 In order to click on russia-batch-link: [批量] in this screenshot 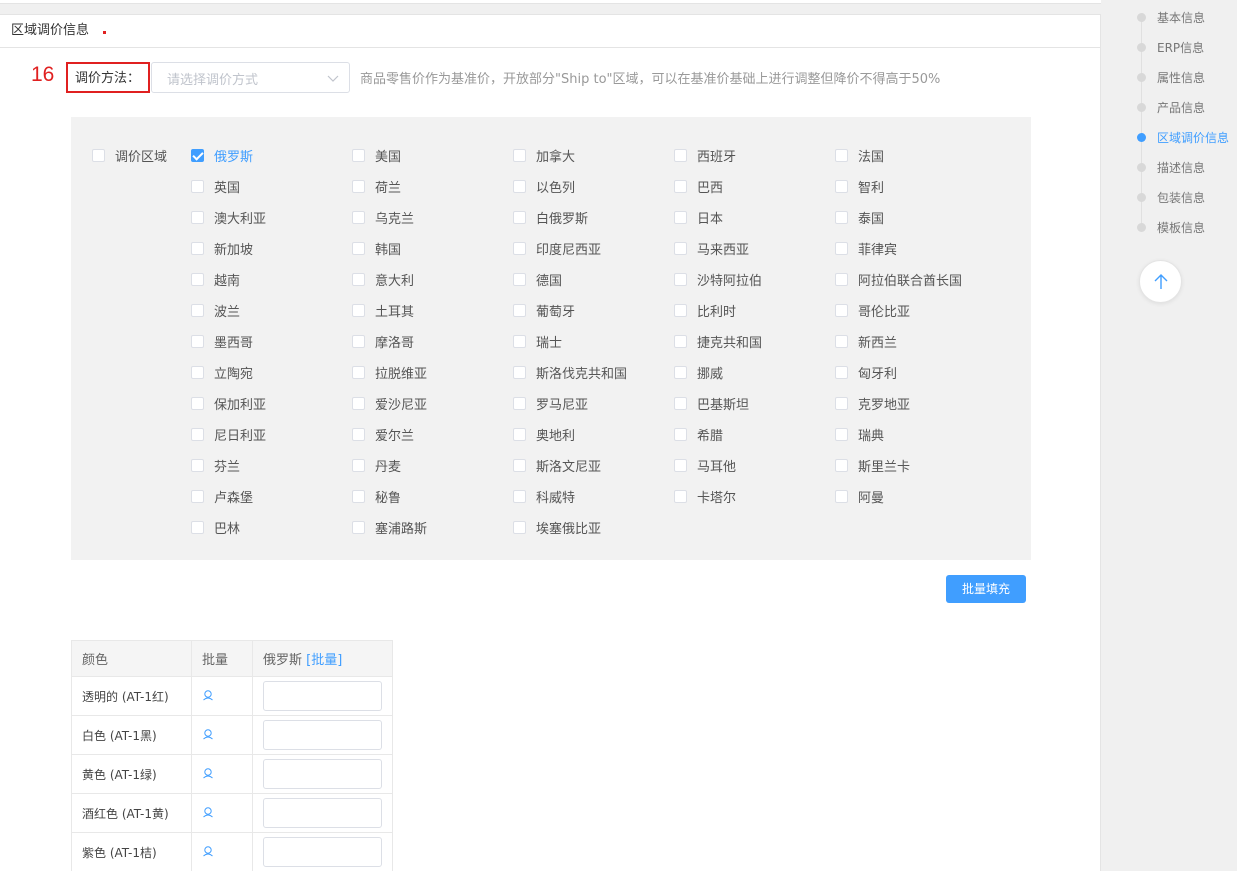, I will do `click(324, 660)`.